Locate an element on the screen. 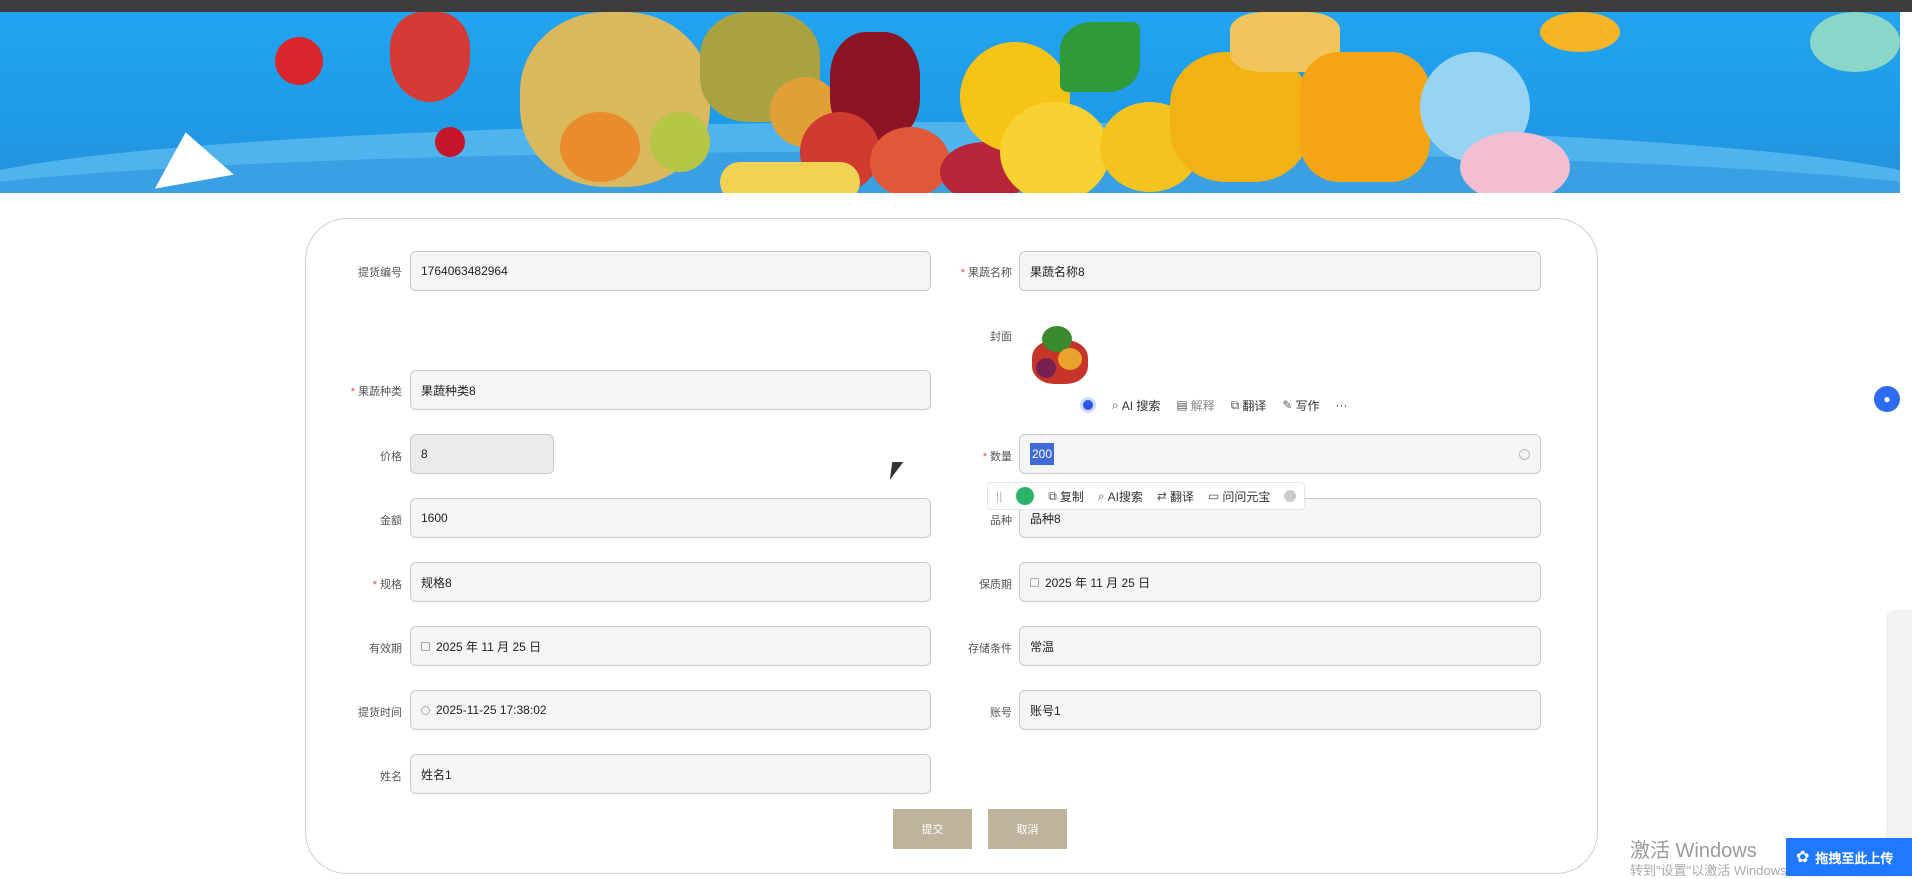 The height and width of the screenshot is (879, 1912). name-field: 姓名1 is located at coordinates (670, 774).